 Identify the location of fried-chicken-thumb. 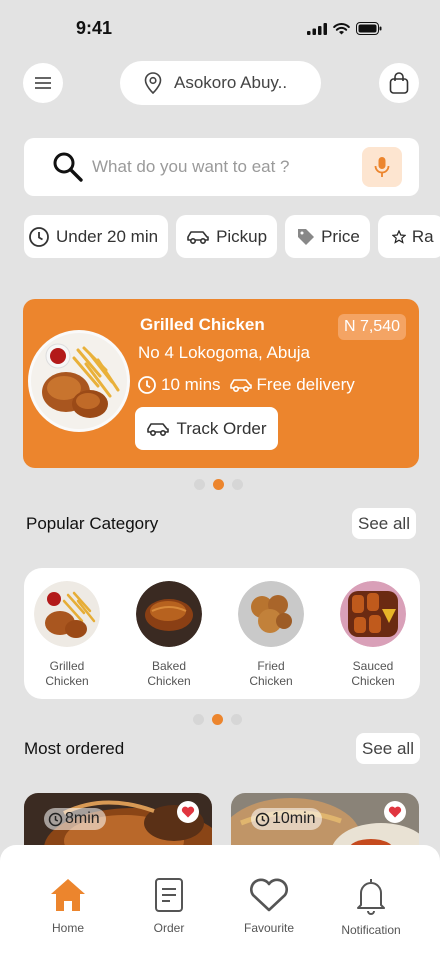
(271, 614).